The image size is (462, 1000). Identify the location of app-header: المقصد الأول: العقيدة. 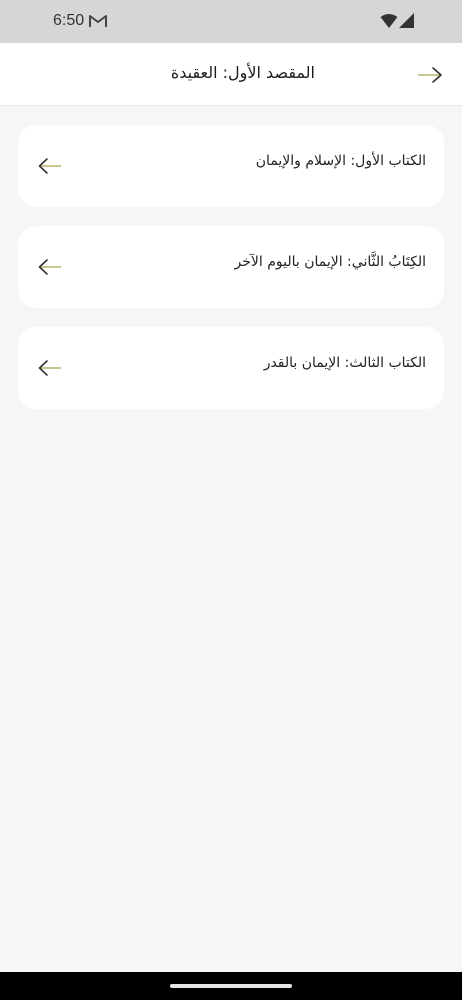
(231, 74).